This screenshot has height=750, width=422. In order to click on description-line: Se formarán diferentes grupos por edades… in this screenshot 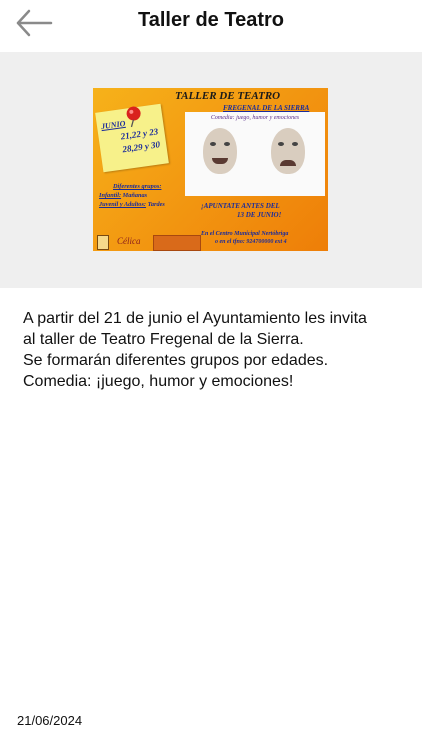, I will do `click(176, 360)`.